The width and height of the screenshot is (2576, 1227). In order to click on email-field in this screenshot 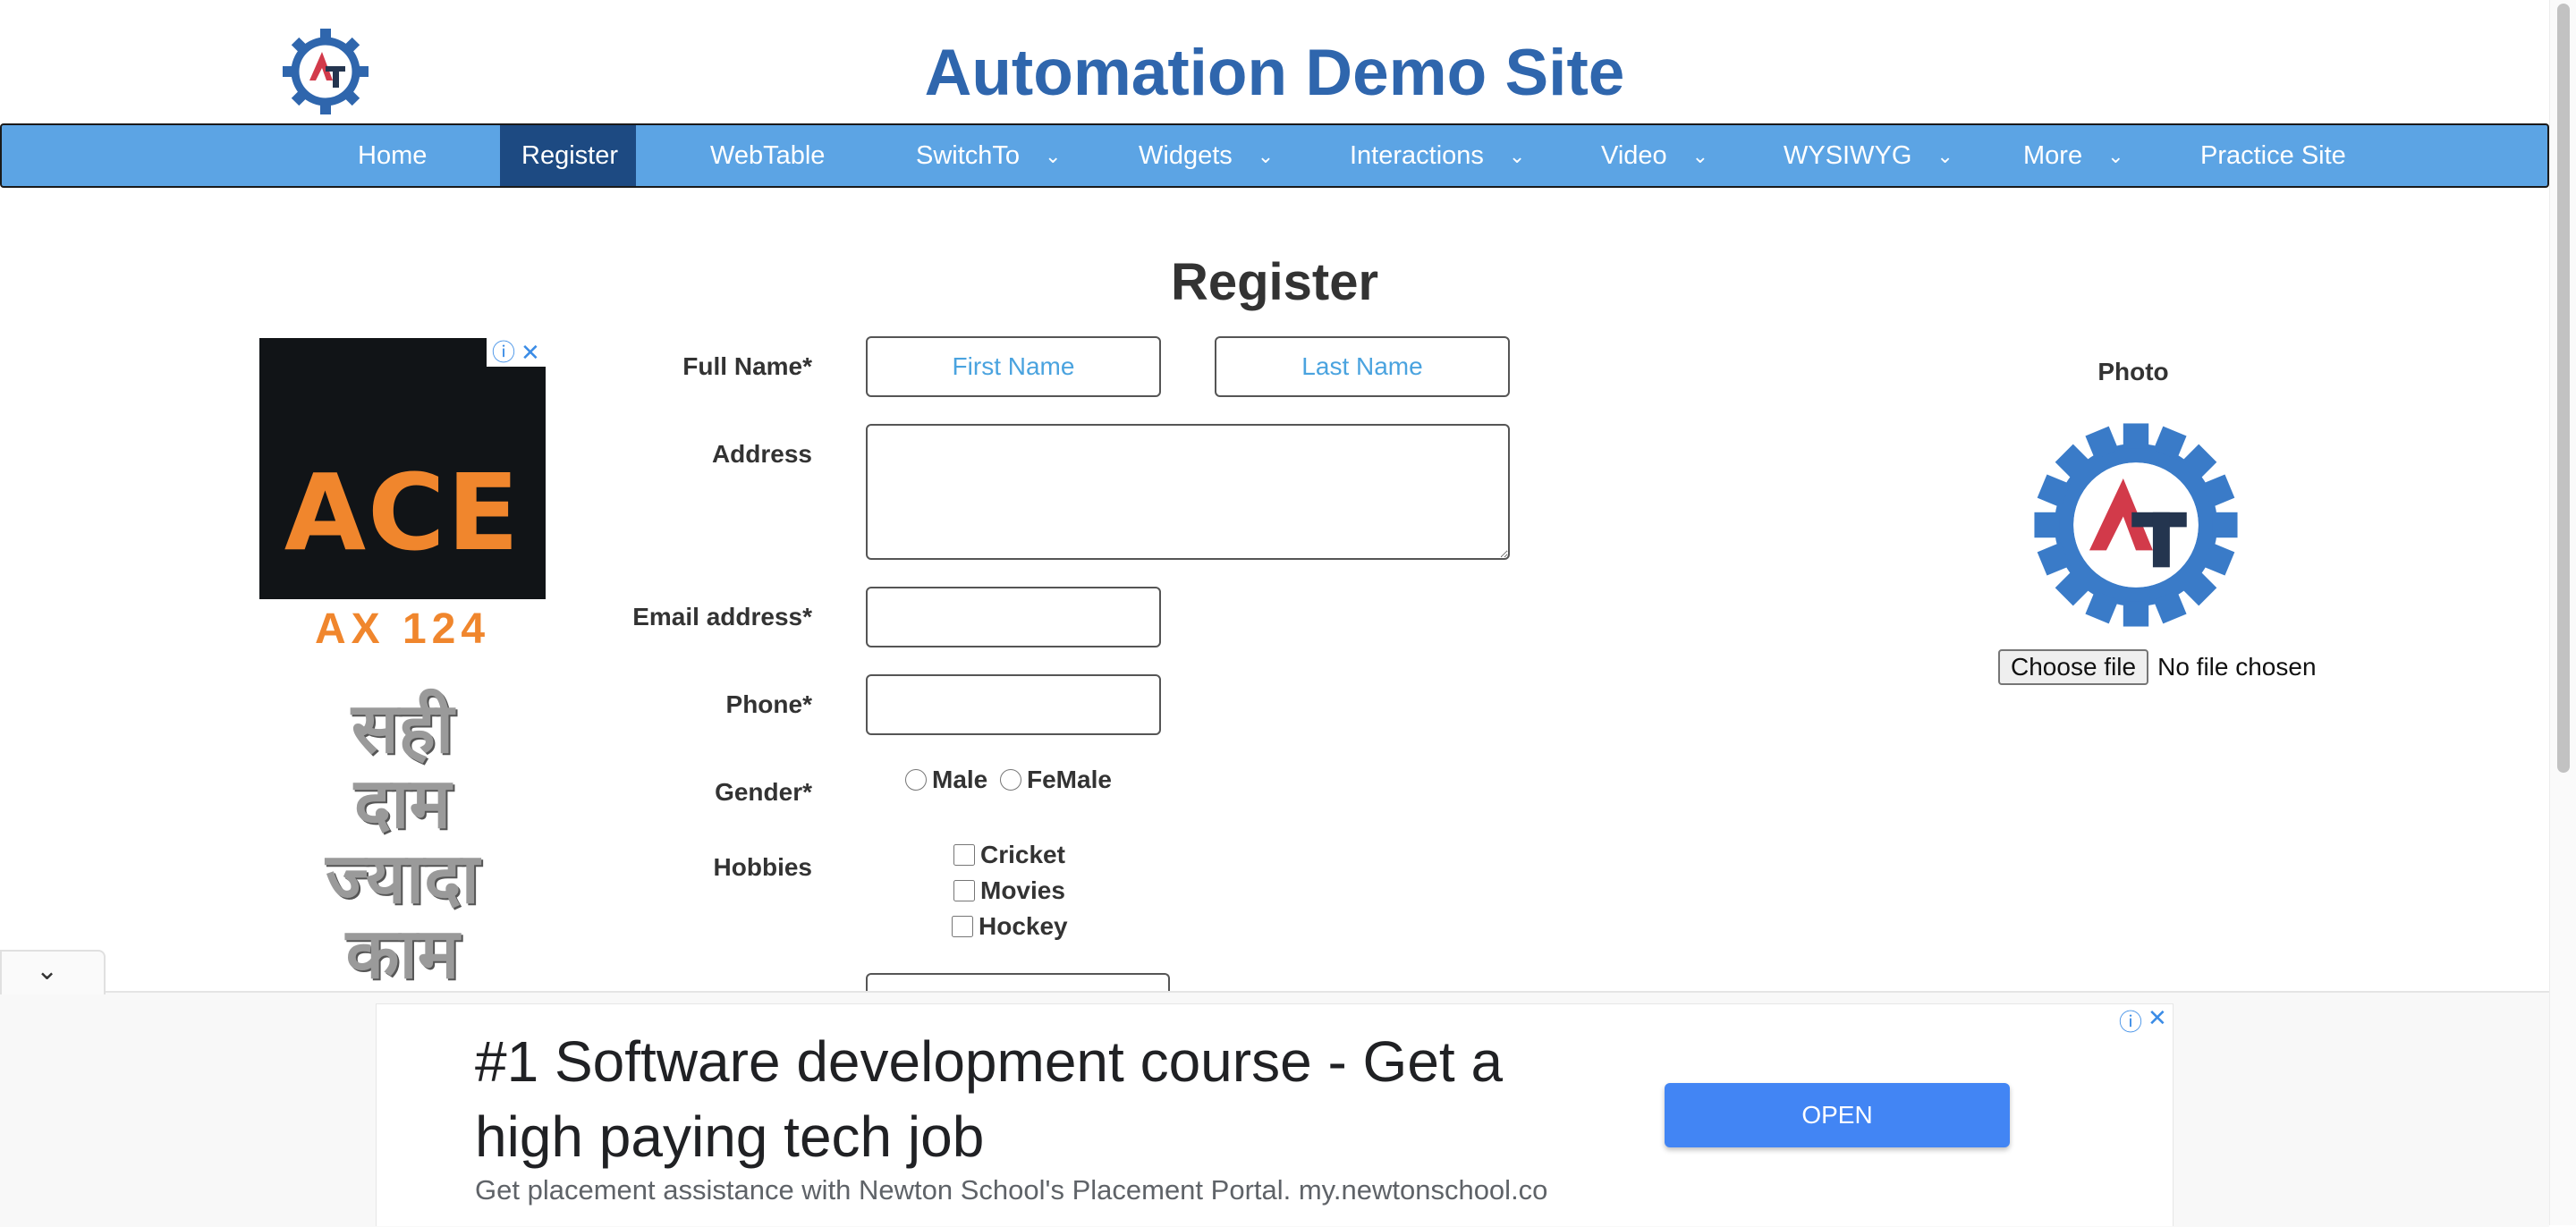, I will do `click(1013, 617)`.